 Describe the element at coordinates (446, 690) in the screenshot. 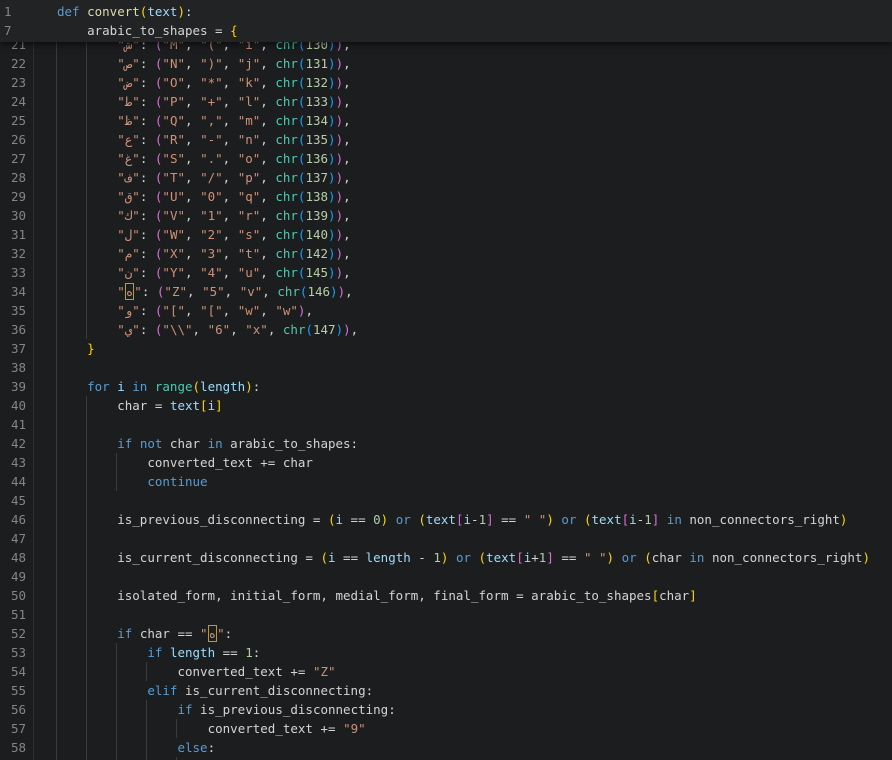

I see `code-line: 55 elif is_current_disconnecting:` at that location.